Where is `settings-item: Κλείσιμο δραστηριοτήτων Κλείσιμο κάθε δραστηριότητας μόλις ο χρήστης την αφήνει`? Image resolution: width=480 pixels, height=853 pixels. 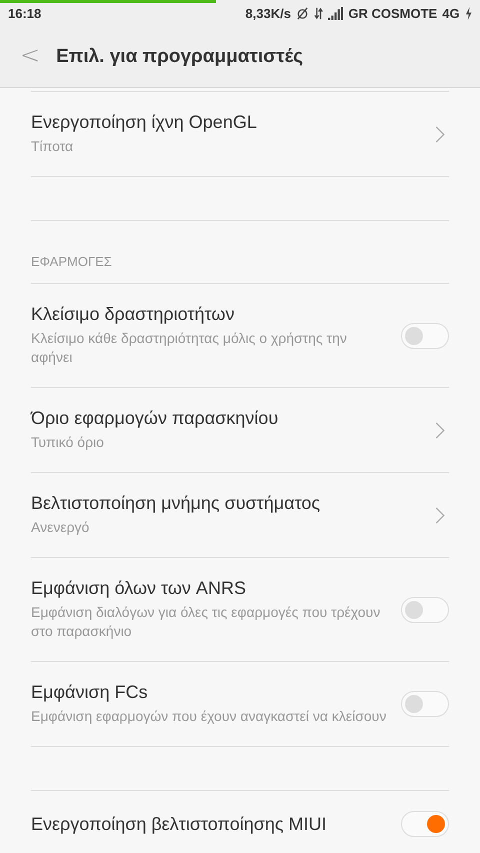
settings-item: Κλείσιμο δραστηριοτήτων Κλείσιμο κάθε δραστηριότητας μόλις ο χρήστης την αφήνει is located at coordinates (240, 336).